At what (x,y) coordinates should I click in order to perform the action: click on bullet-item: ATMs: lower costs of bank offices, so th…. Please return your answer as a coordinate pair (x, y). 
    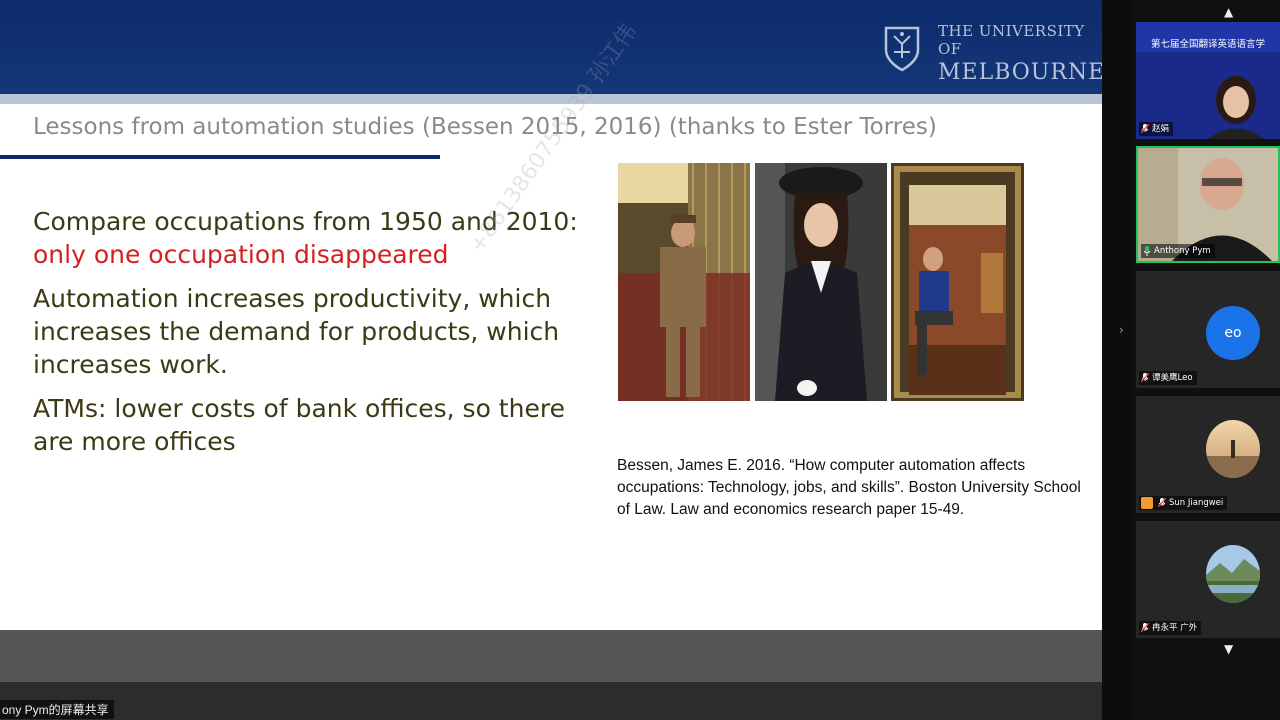
    Looking at the image, I should click on (318, 425).